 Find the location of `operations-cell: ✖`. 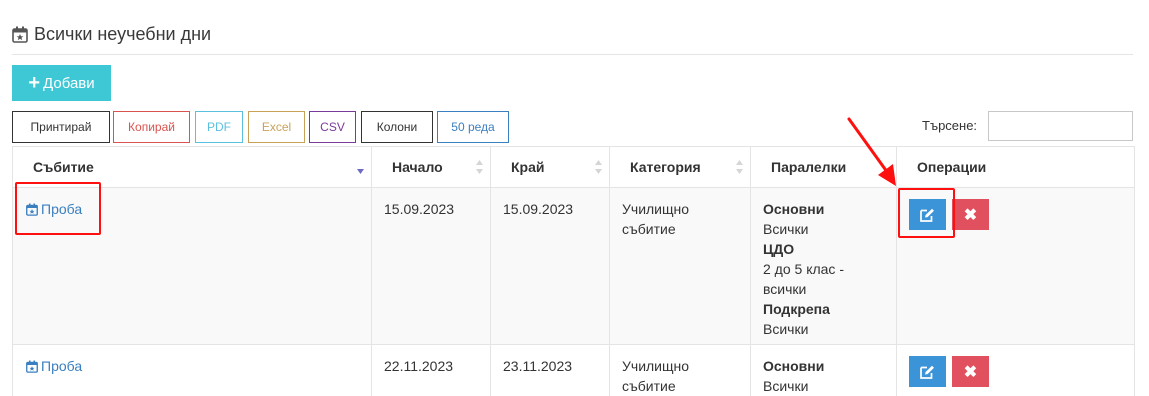

operations-cell: ✖ is located at coordinates (1015, 370).